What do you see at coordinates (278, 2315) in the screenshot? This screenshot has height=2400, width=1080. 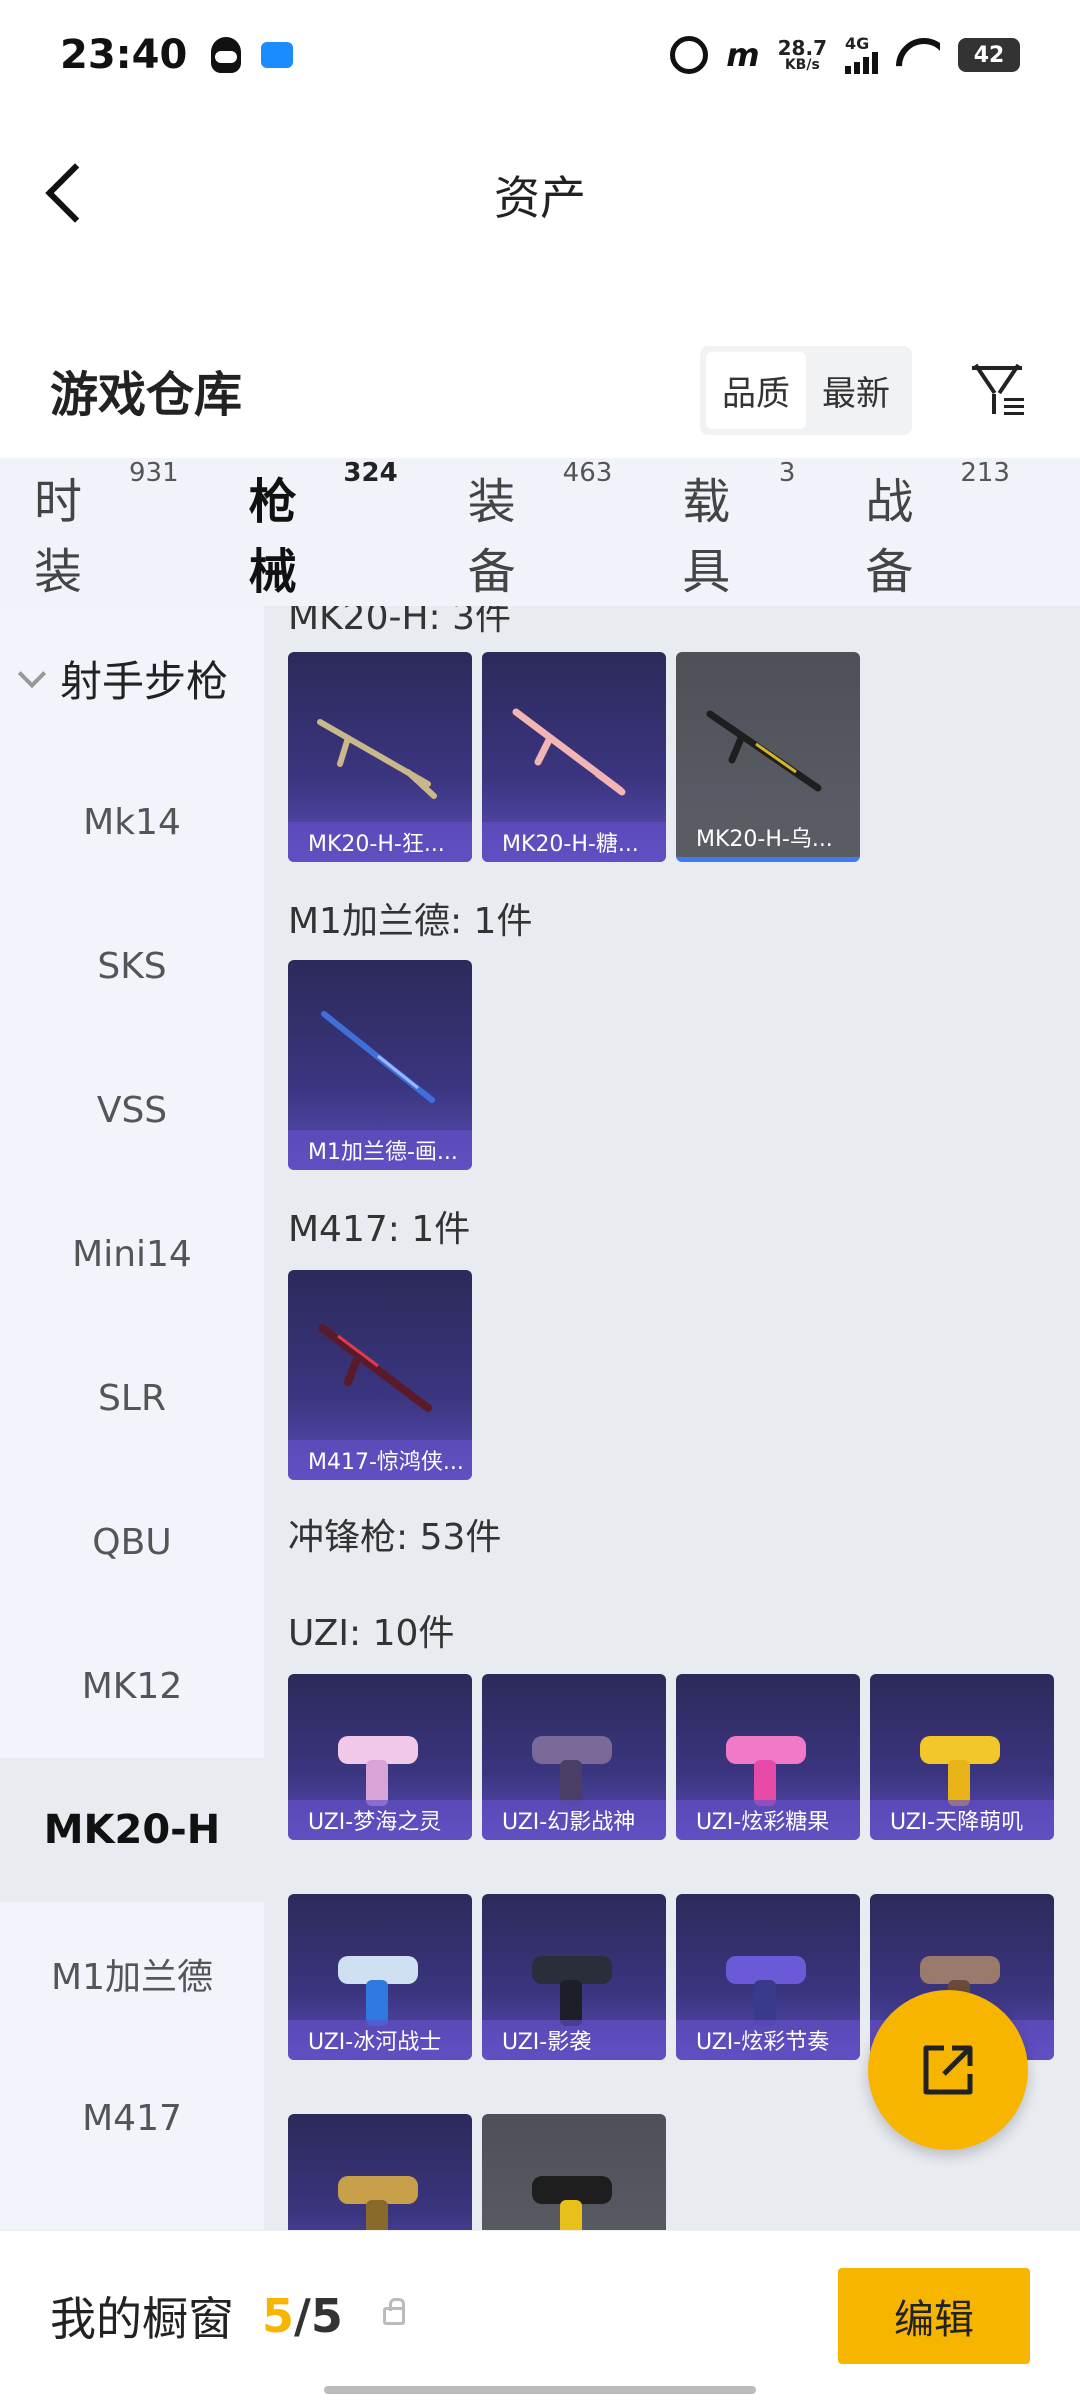 I see `showcase-current: 5` at bounding box center [278, 2315].